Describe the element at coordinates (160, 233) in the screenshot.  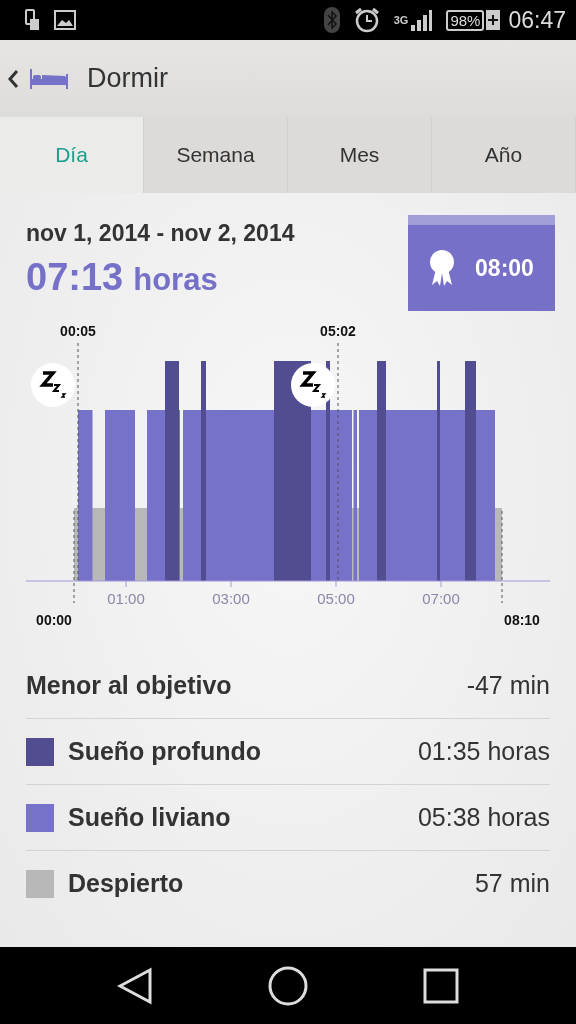
I see `date-range: nov 1, 2014 - nov 2, 2014` at that location.